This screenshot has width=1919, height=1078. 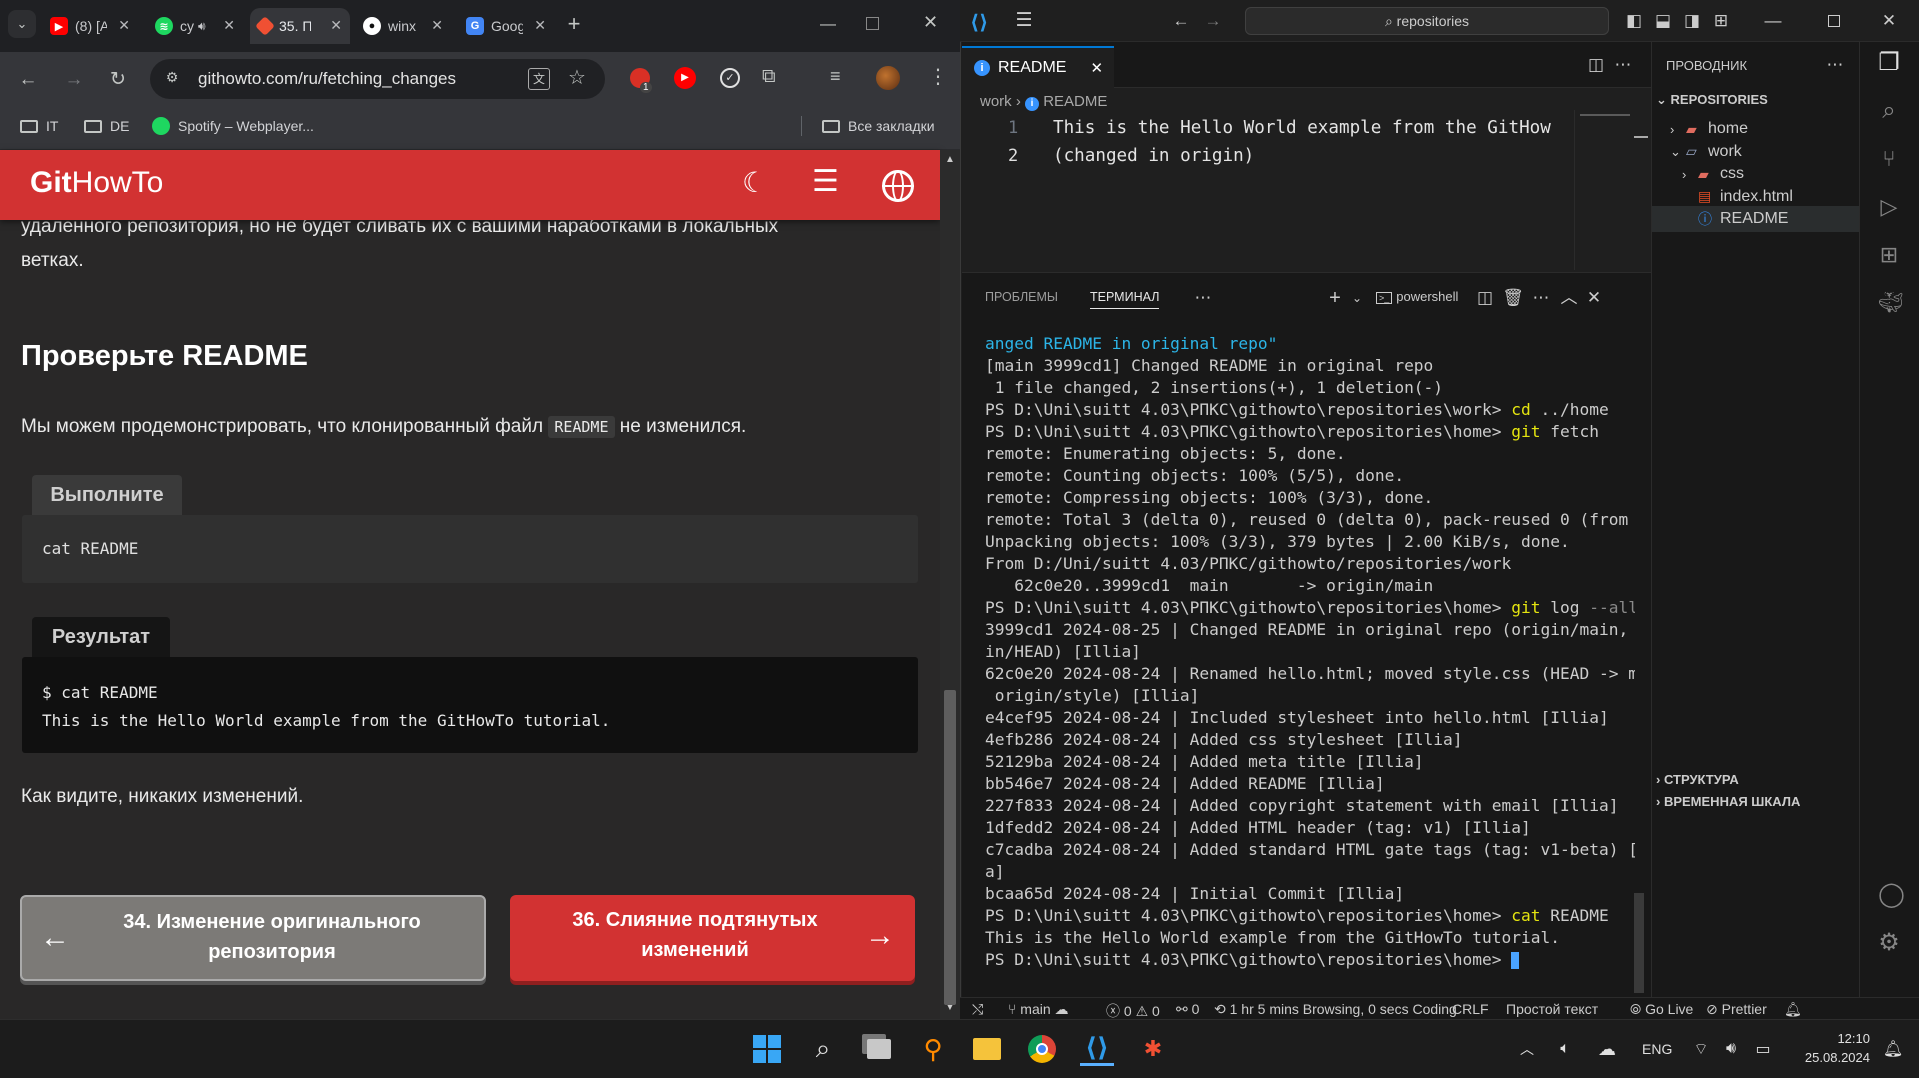 What do you see at coordinates (1728, 801) in the screenshot?
I see `timeline-section: › ВРЕМЕННАЯ ШКАЛА` at bounding box center [1728, 801].